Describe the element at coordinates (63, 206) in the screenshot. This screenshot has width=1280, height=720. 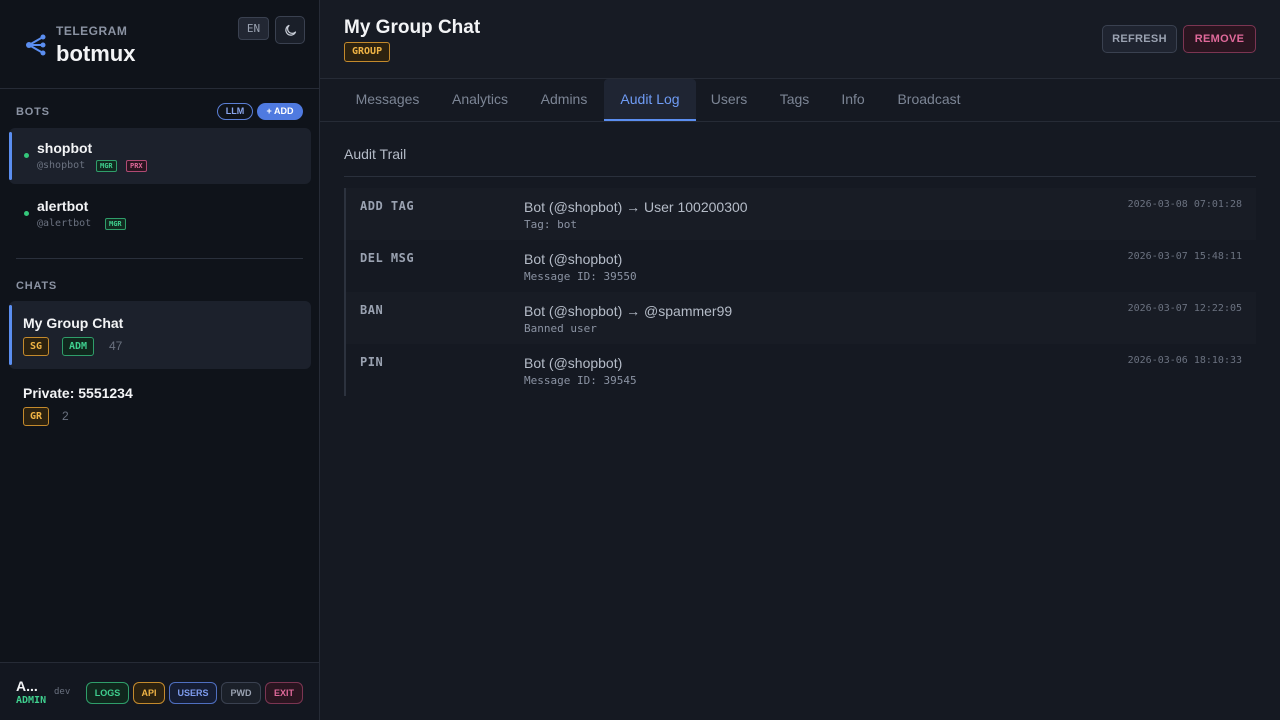
I see `bot-name: alertbot` at that location.